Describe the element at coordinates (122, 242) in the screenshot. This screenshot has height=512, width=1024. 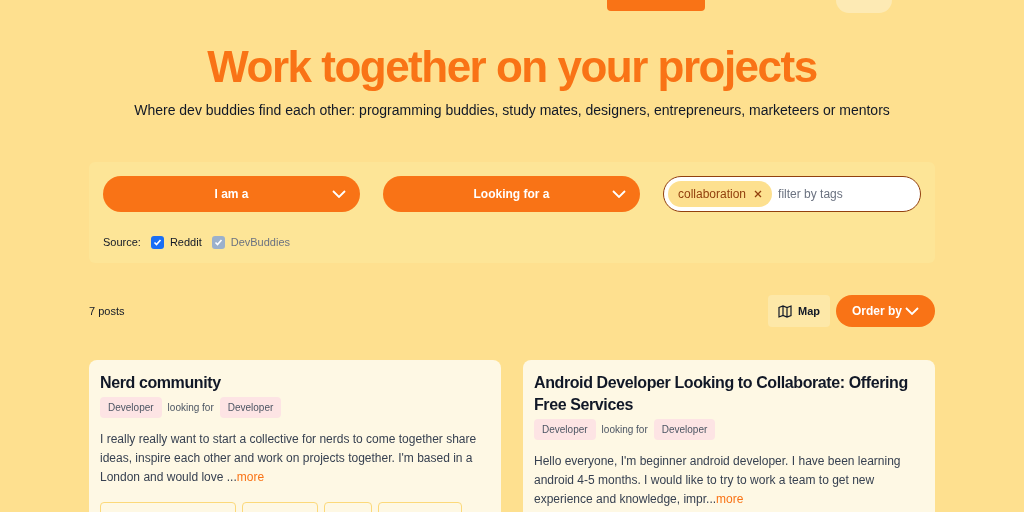
I see `source-label: Source:` at that location.